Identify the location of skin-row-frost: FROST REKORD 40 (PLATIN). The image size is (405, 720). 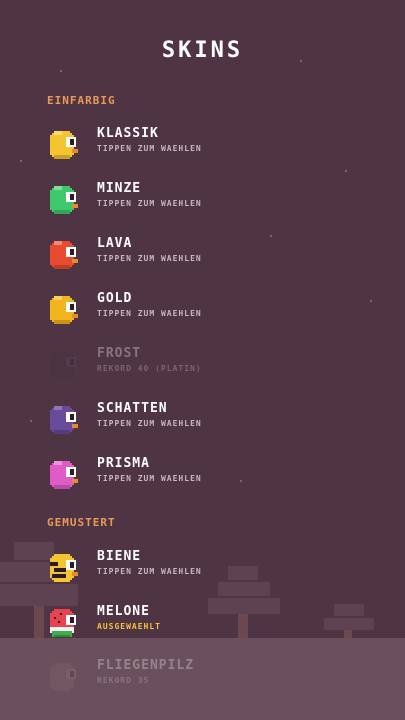
(201, 366).